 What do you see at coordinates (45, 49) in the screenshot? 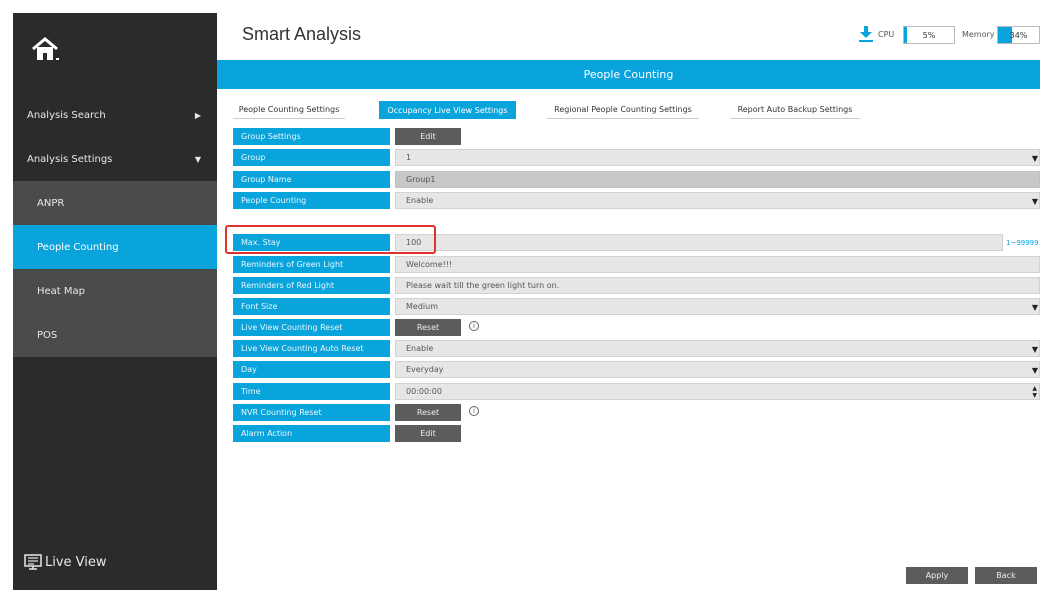
I see `home-icon` at bounding box center [45, 49].